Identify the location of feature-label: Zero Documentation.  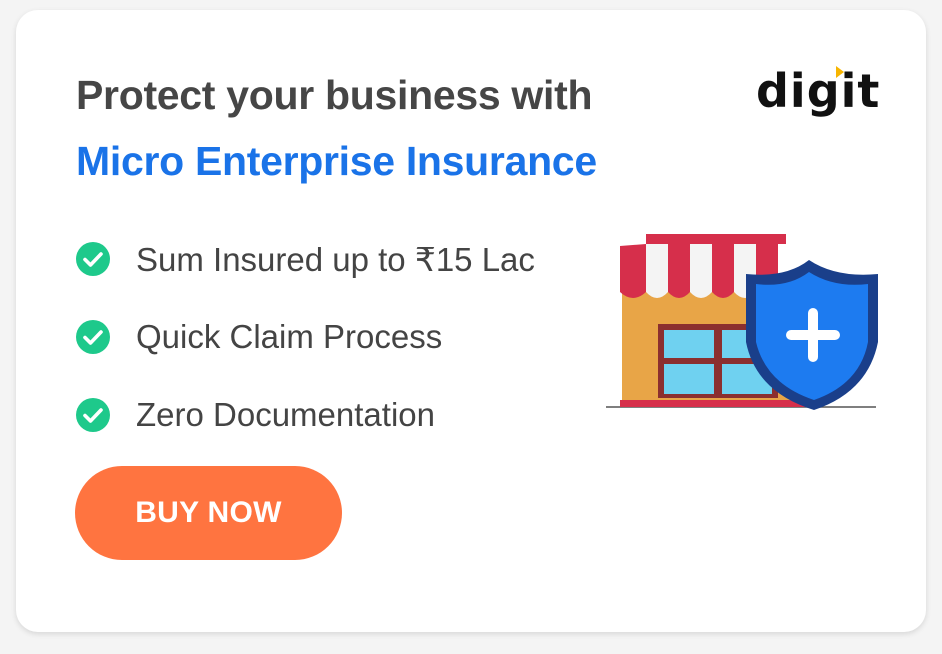
(285, 414).